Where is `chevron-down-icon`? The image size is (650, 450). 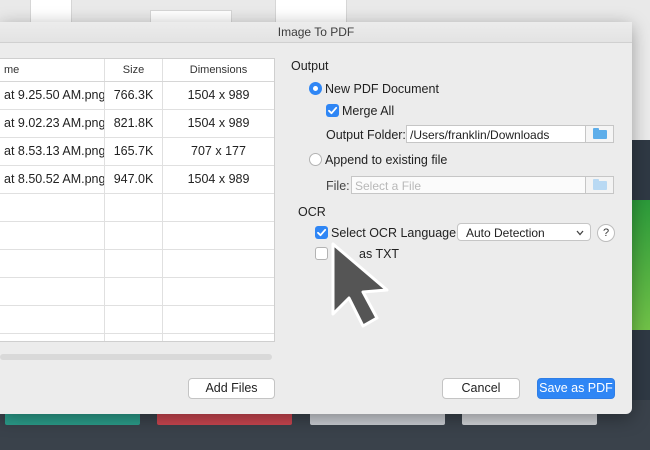
chevron-down-icon is located at coordinates (580, 233).